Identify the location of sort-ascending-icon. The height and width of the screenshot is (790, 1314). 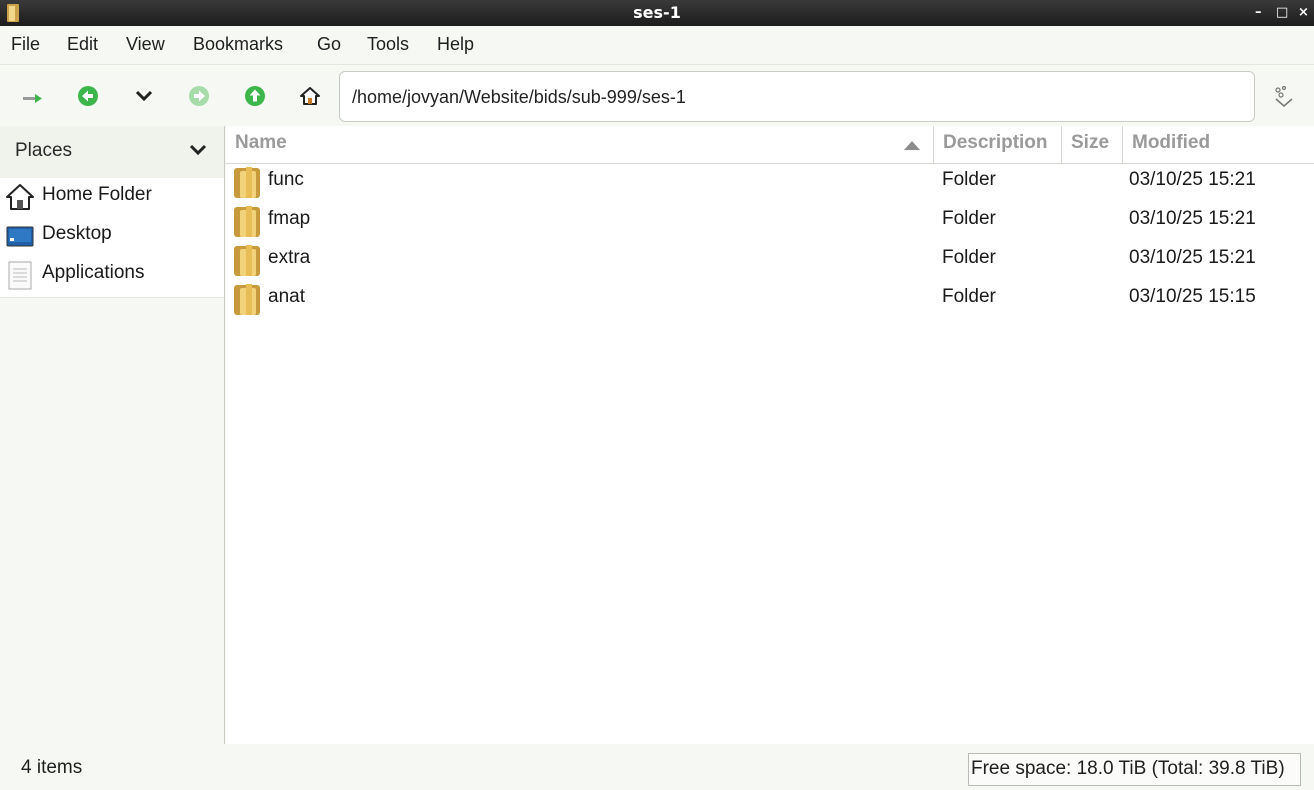
(912, 145).